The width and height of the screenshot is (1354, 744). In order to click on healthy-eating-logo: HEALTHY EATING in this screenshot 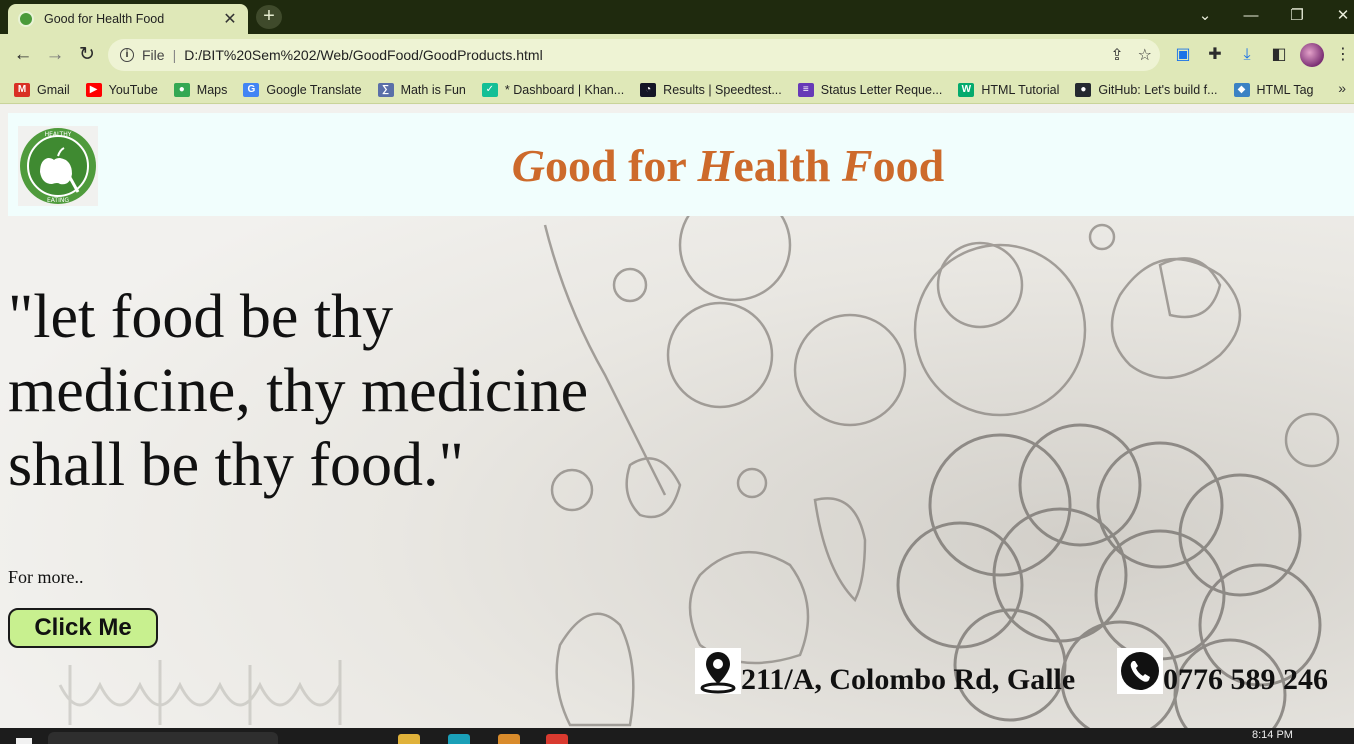, I will do `click(58, 166)`.